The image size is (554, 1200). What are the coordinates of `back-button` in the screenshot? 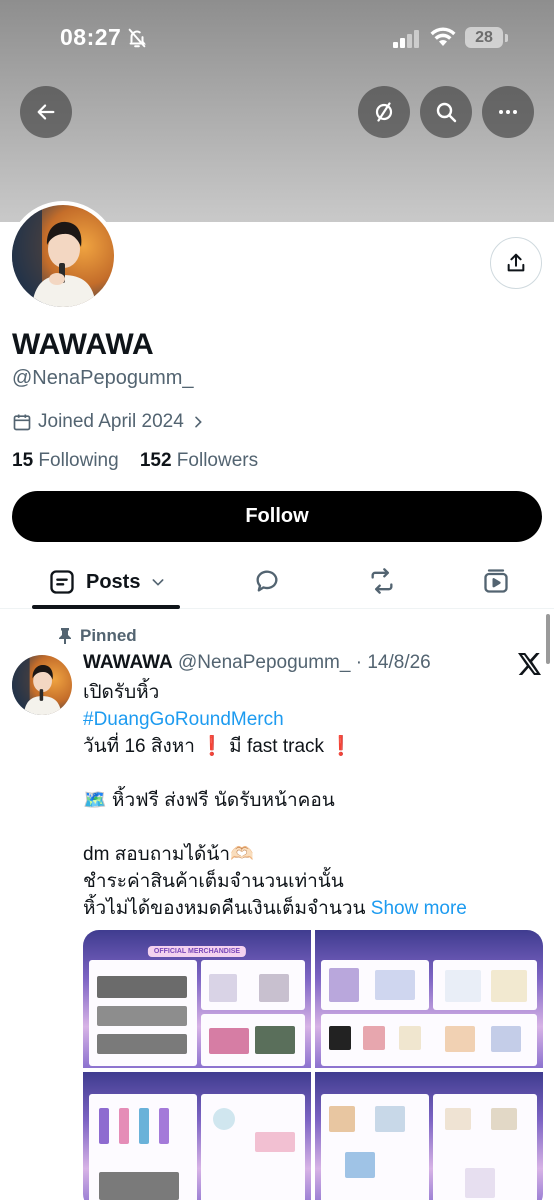 It's located at (46, 112).